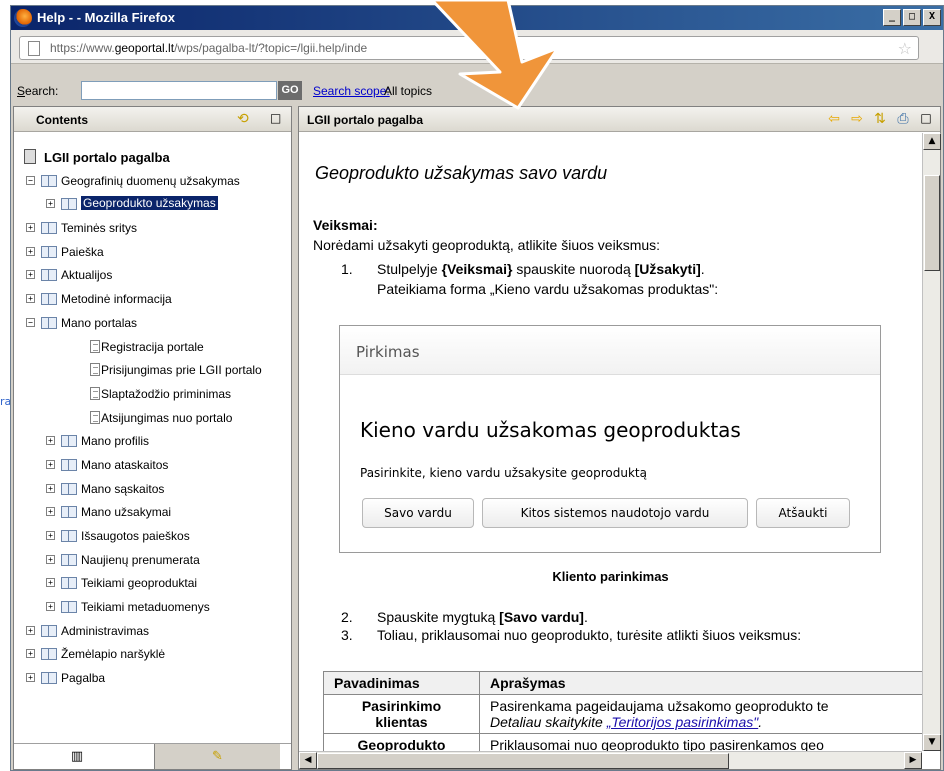  What do you see at coordinates (123, 488) in the screenshot?
I see `toc-item-label: Mano sąskaitos` at bounding box center [123, 488].